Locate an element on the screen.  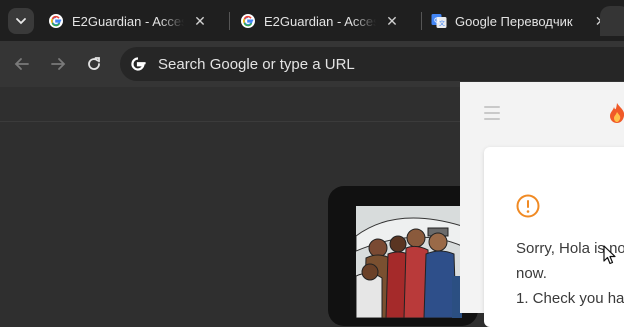
thumbnail-image is located at coordinates (409, 262).